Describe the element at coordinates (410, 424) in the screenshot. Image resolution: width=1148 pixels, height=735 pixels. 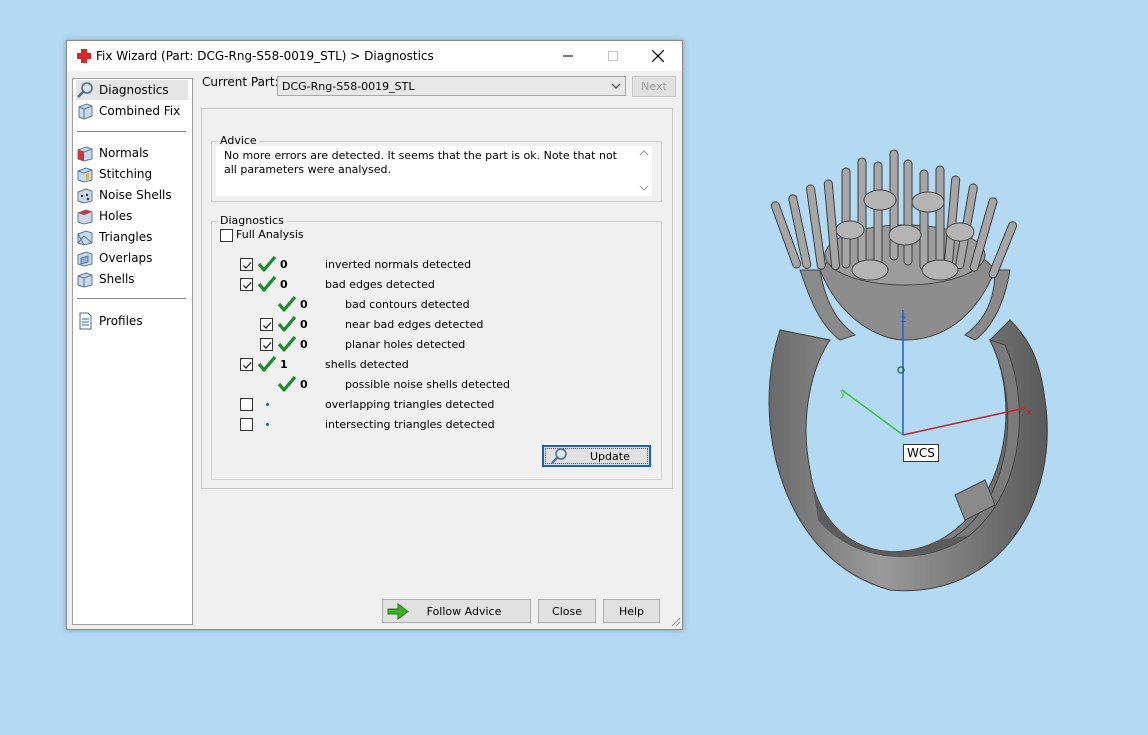
I see `diag-label: intersecting triangles detected` at that location.